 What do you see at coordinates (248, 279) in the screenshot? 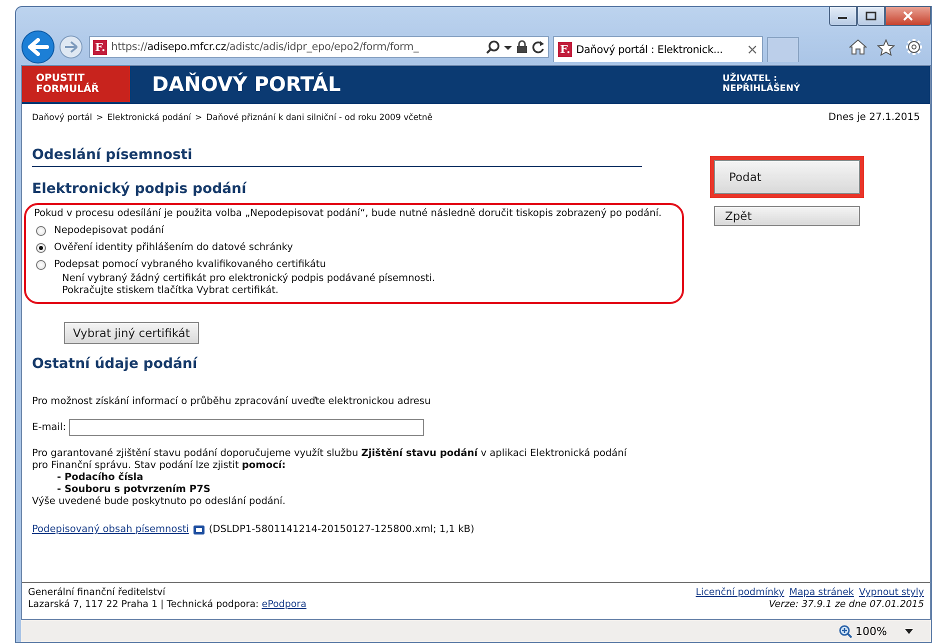
I see `info-text: Není vybraný žádný certifikát pro elektronický podpis podávané písemnosti.` at bounding box center [248, 279].